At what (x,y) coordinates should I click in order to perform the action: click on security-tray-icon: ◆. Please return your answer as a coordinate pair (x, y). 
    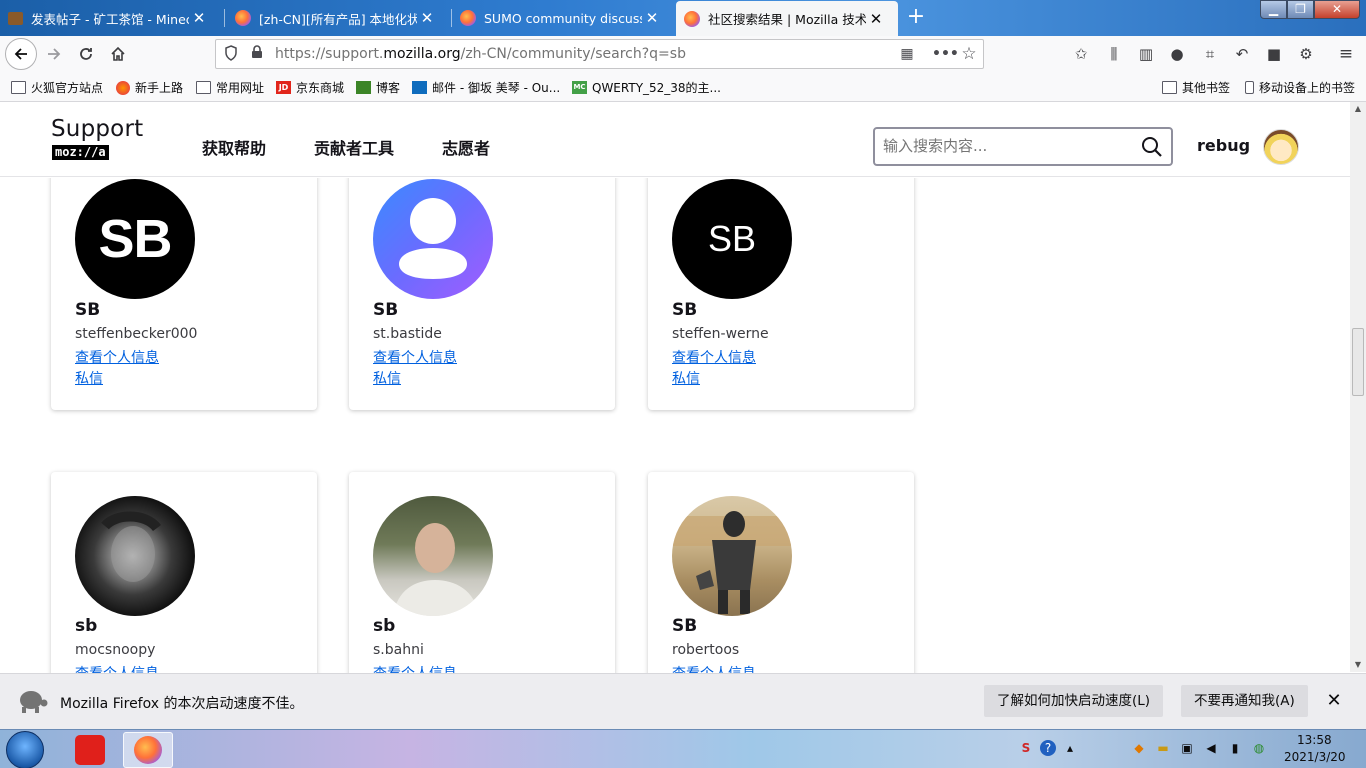
    Looking at the image, I should click on (1139, 748).